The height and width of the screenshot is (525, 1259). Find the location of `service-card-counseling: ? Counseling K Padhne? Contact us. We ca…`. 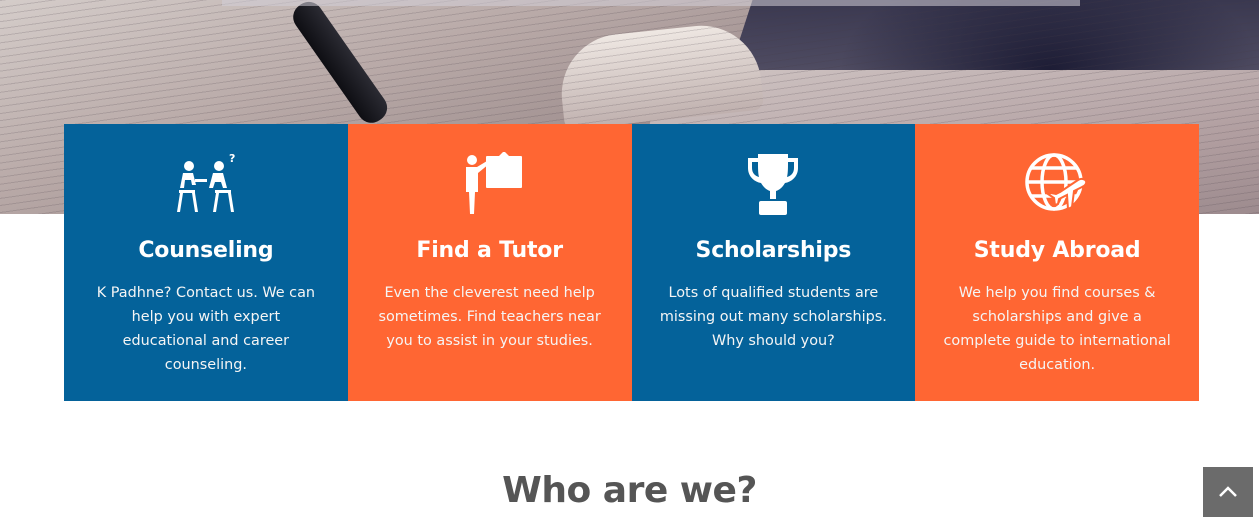

service-card-counseling: ? Counseling K Padhne? Contact us. We ca… is located at coordinates (206, 262).